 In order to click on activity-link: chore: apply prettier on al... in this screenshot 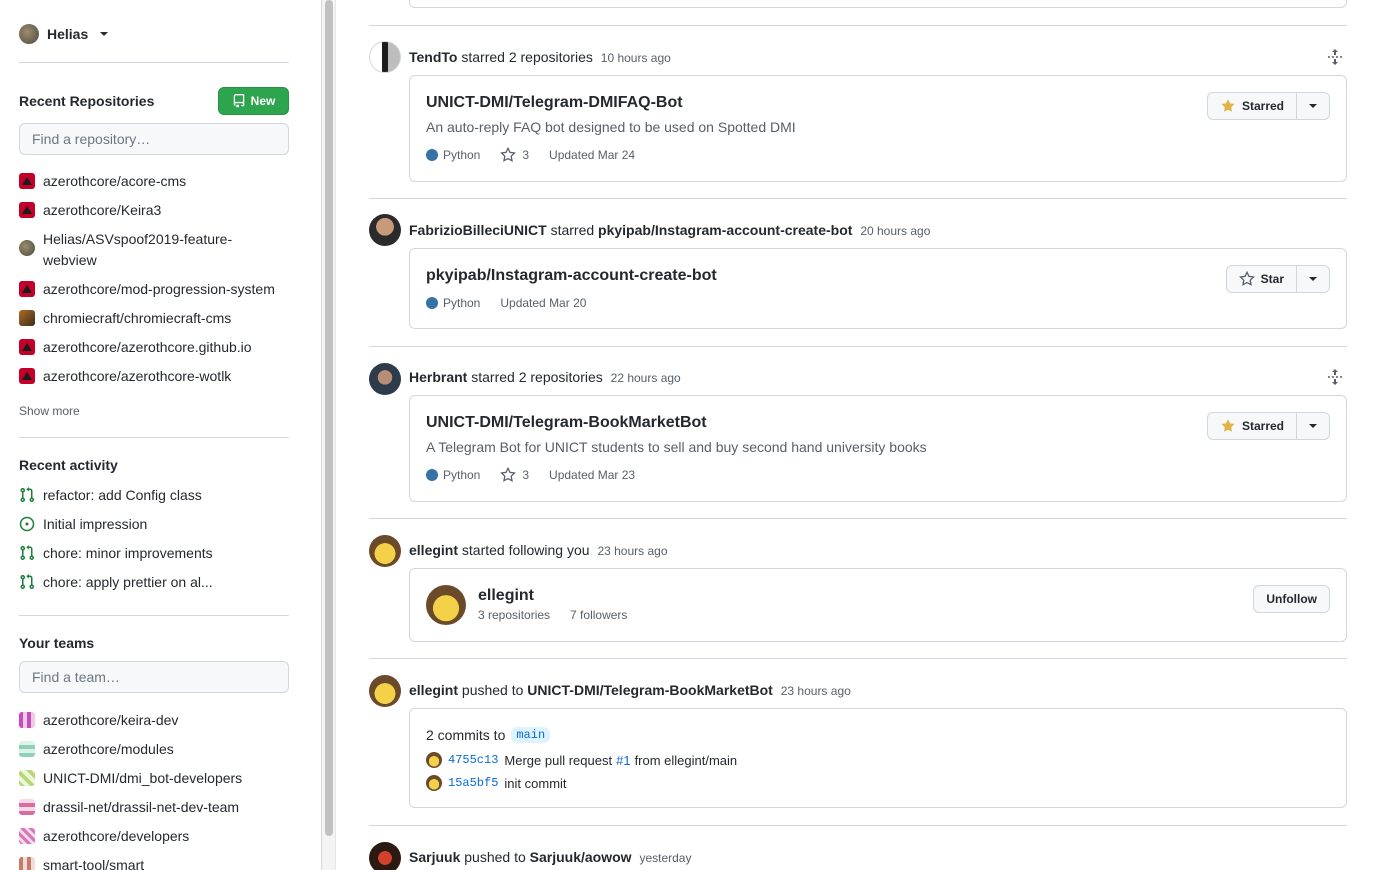, I will do `click(128, 582)`.